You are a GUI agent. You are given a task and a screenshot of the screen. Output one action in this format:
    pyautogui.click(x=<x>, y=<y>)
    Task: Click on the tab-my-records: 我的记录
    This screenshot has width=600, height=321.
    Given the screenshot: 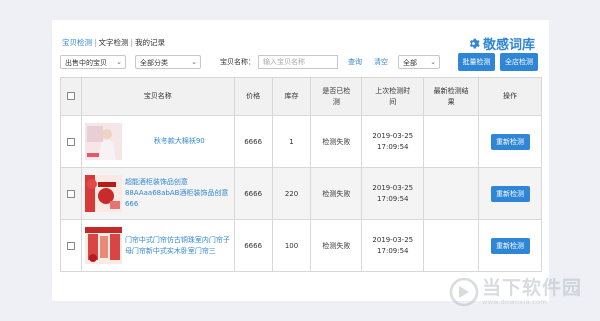 What is the action you would take?
    pyautogui.click(x=150, y=42)
    